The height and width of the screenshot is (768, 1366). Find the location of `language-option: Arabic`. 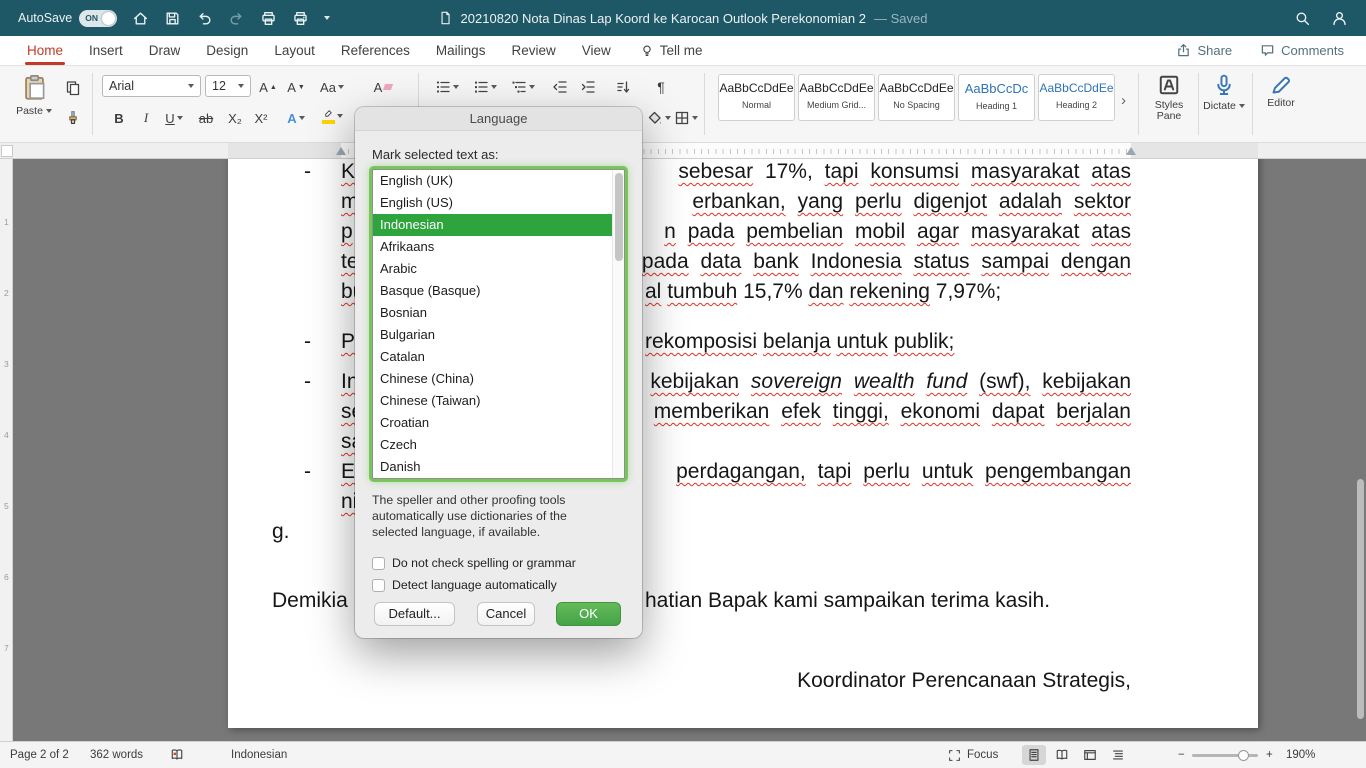

language-option: Arabic is located at coordinates (498, 269).